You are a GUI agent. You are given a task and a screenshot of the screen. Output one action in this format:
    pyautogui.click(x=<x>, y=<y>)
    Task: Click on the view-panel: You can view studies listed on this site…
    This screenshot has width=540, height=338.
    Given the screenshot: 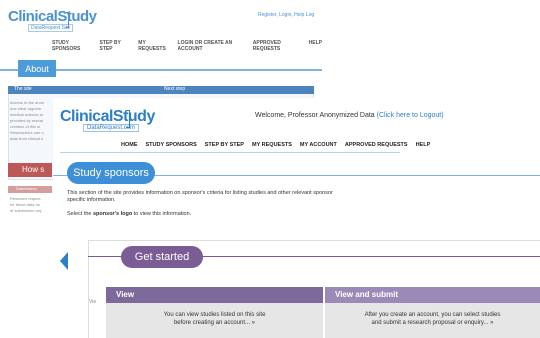 What is the action you would take?
    pyautogui.click(x=214, y=320)
    